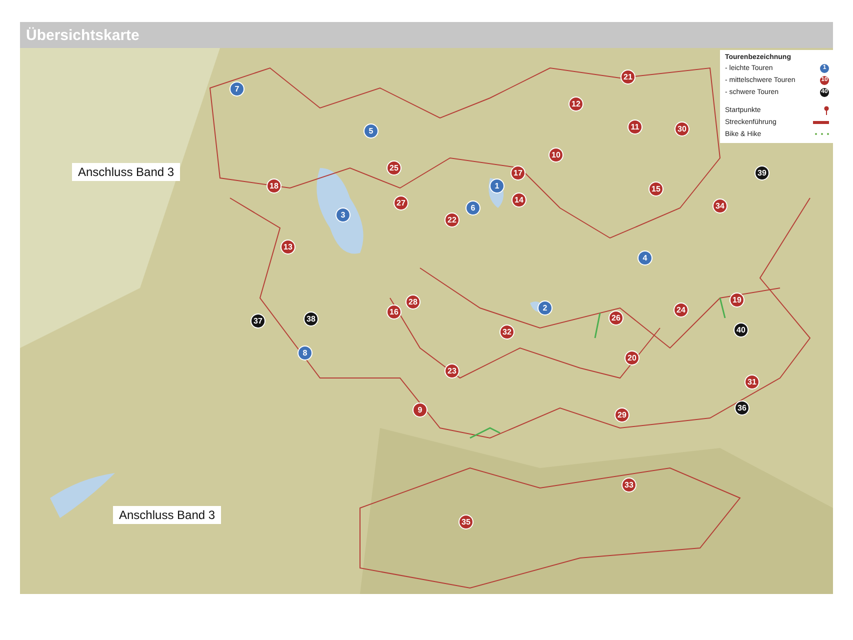 The height and width of the screenshot is (640, 853). Describe the element at coordinates (426, 35) in the screenshot. I see `map-title: Übersichtskarte` at that location.